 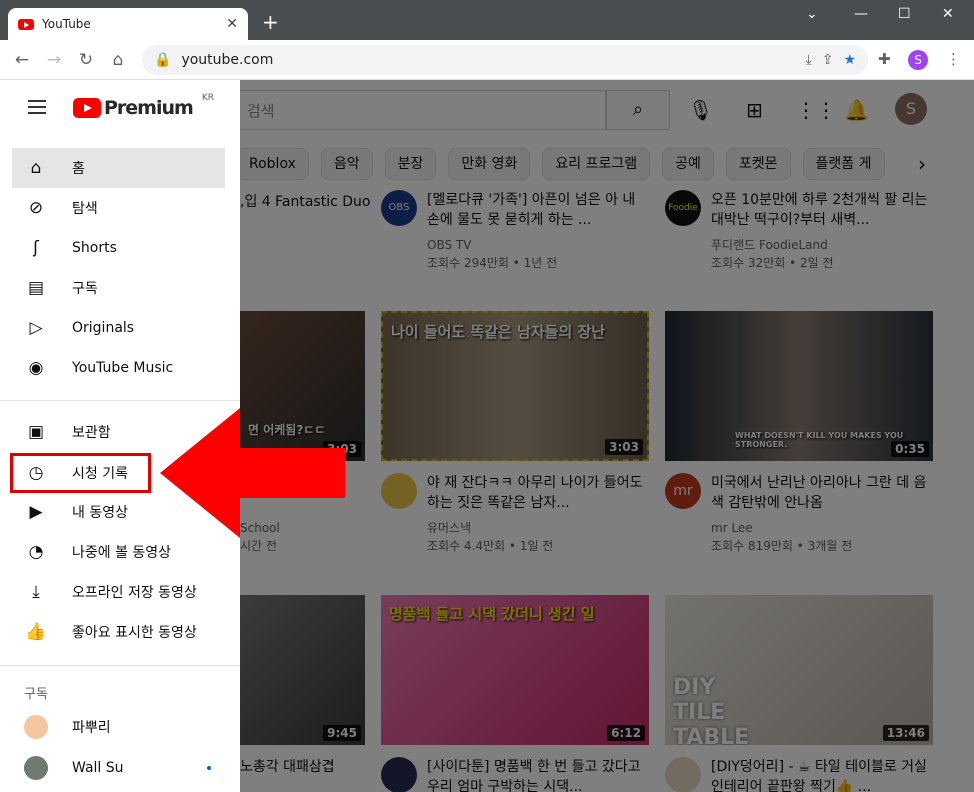 What do you see at coordinates (36, 632) in the screenshot?
I see `like-icon: 👍` at bounding box center [36, 632].